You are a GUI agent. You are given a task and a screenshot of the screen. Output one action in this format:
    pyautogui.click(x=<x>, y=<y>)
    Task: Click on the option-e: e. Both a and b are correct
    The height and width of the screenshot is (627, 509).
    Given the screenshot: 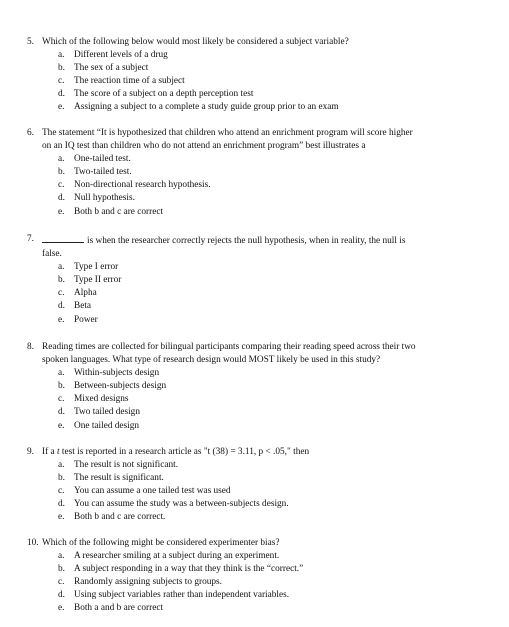 What is the action you would take?
    pyautogui.click(x=257, y=608)
    